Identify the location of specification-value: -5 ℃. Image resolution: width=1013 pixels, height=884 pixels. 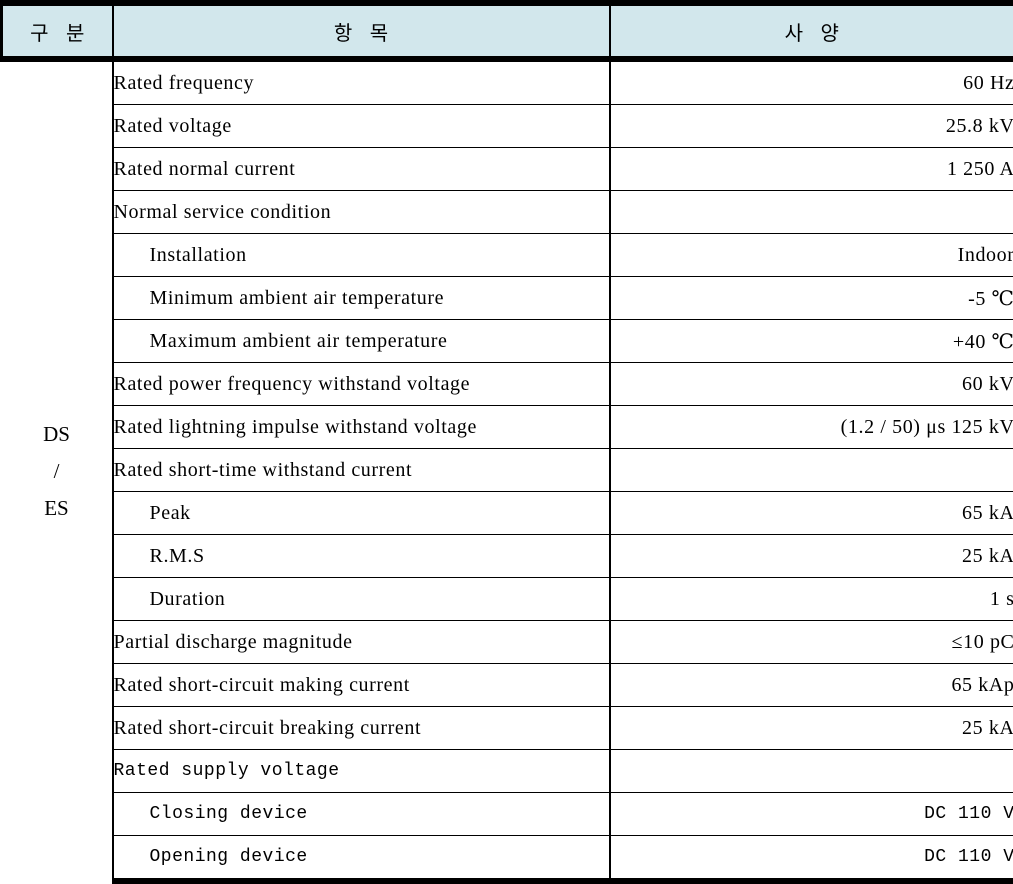
(811, 298).